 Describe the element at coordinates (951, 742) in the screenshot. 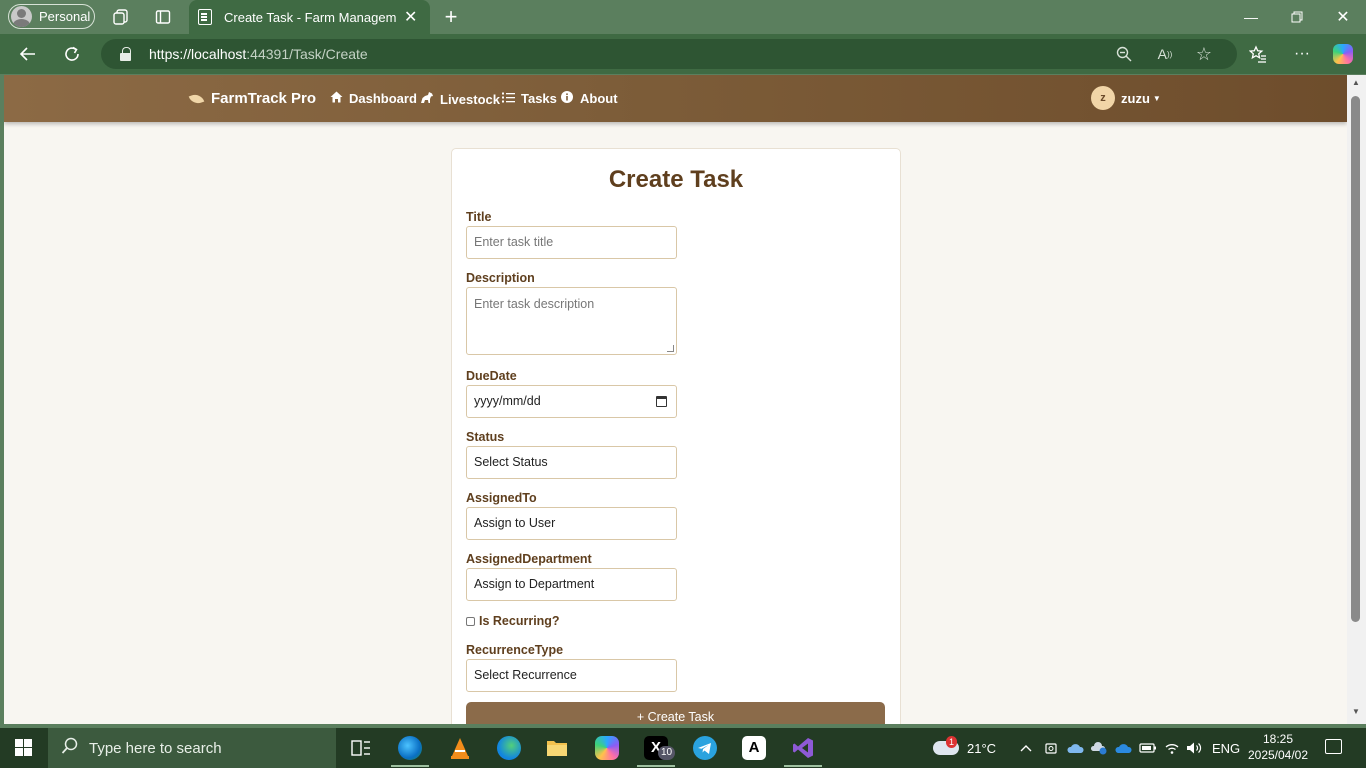

I see `weather-badge: 1` at that location.